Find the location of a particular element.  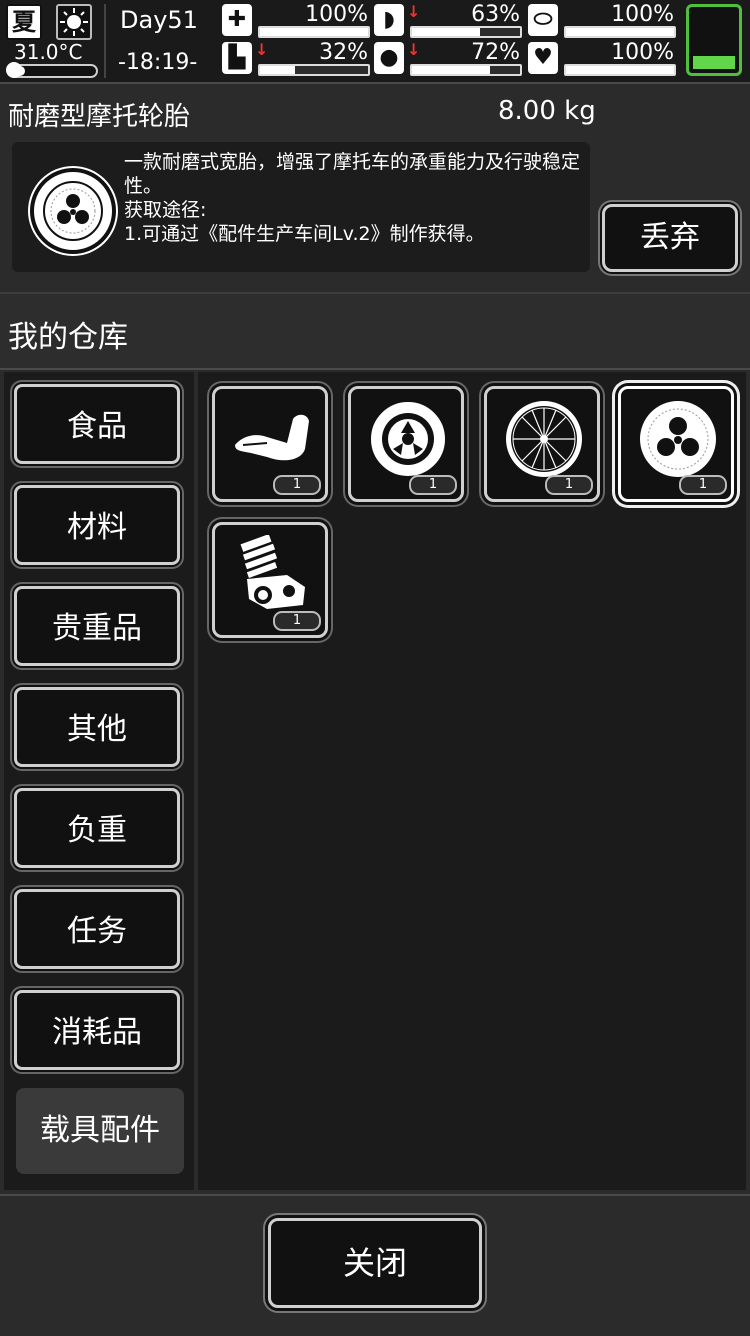

stat-mood-pct: 100% is located at coordinates (642, 52).